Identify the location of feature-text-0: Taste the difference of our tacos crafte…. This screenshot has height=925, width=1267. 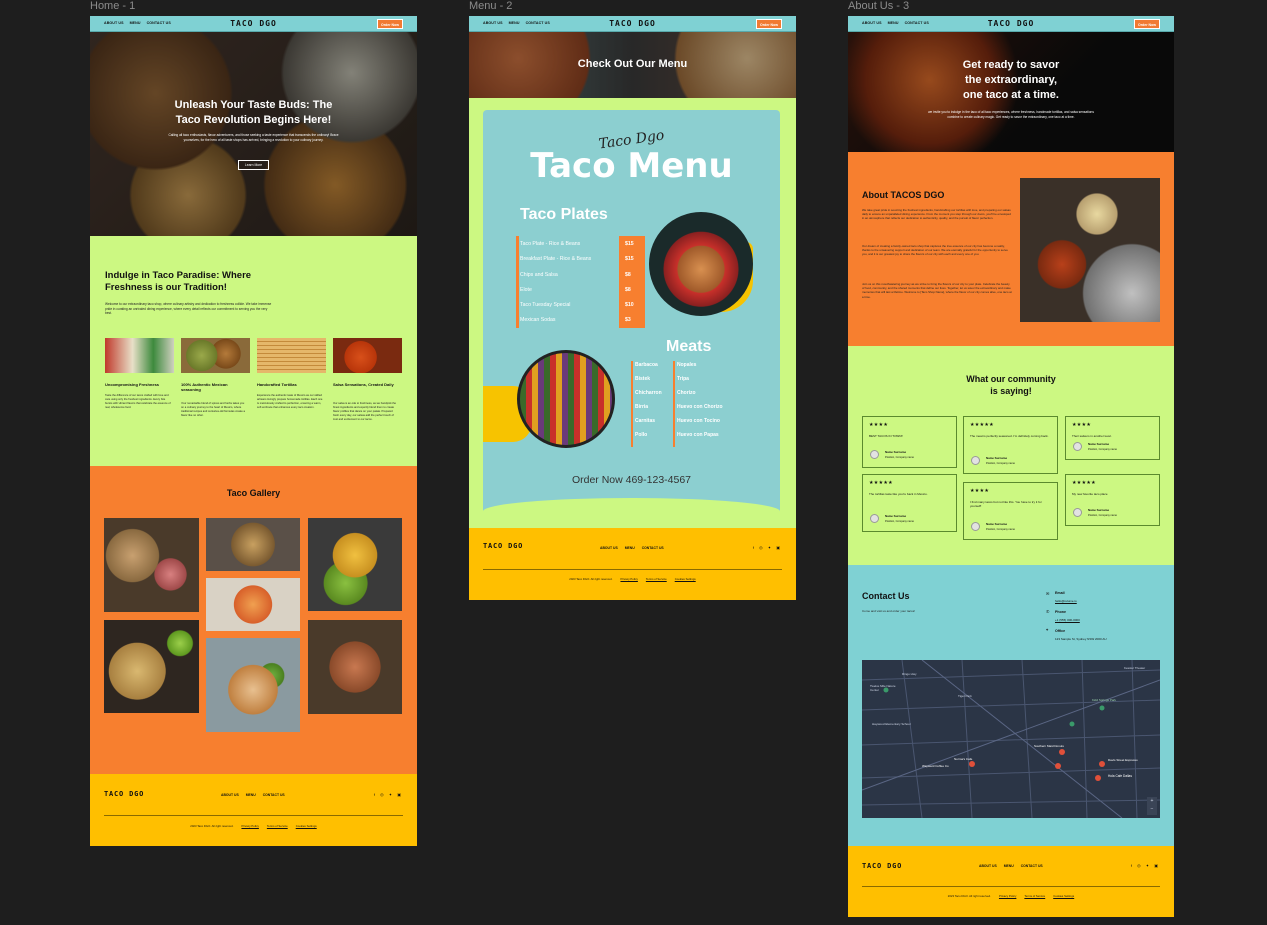
(138, 401).